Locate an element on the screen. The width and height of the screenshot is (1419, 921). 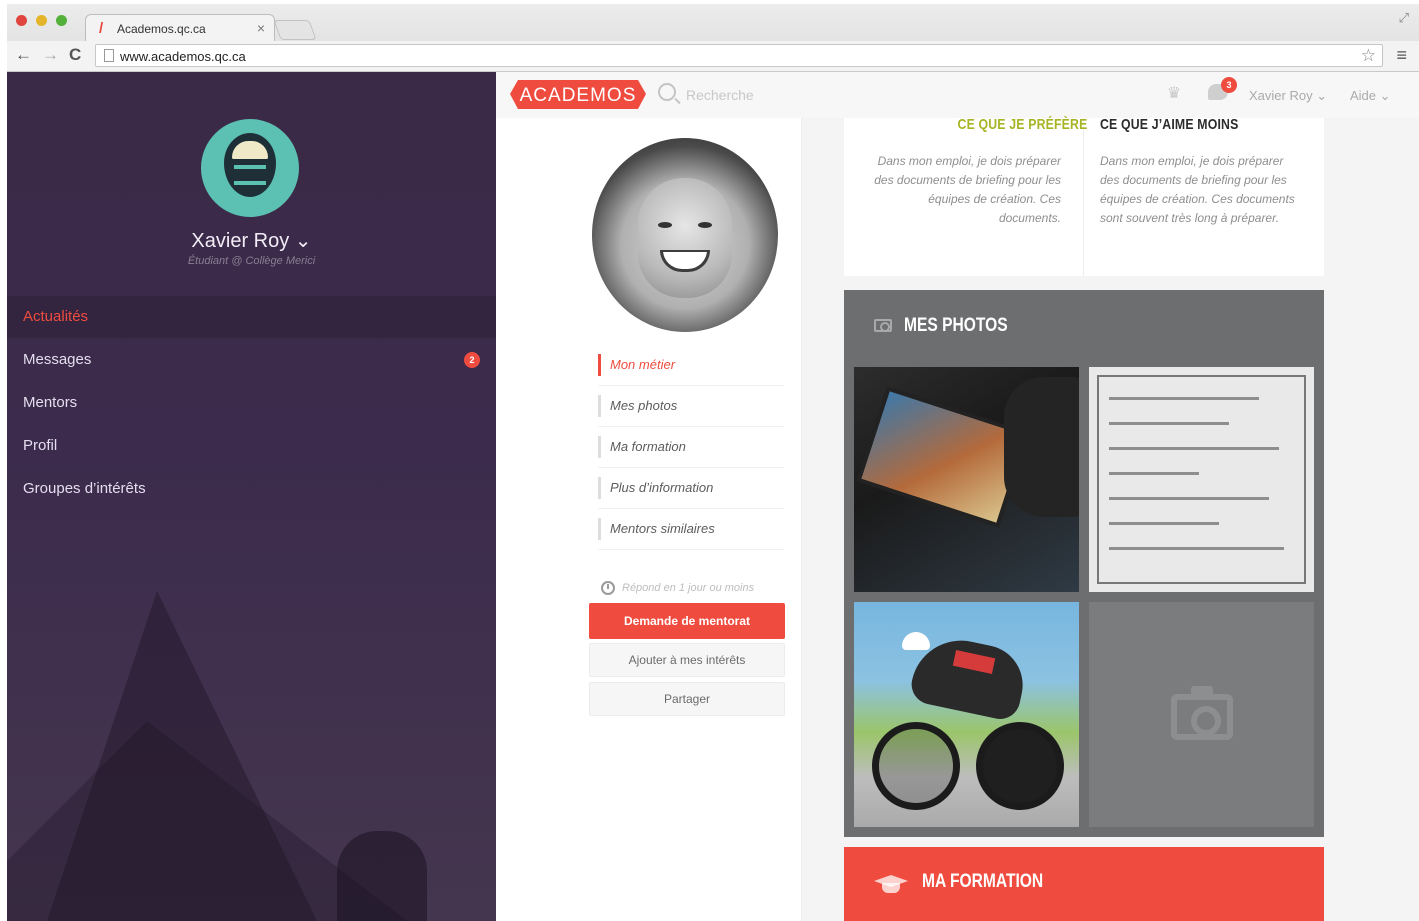
photo-tile-drawing-tablet is located at coordinates (966, 479).